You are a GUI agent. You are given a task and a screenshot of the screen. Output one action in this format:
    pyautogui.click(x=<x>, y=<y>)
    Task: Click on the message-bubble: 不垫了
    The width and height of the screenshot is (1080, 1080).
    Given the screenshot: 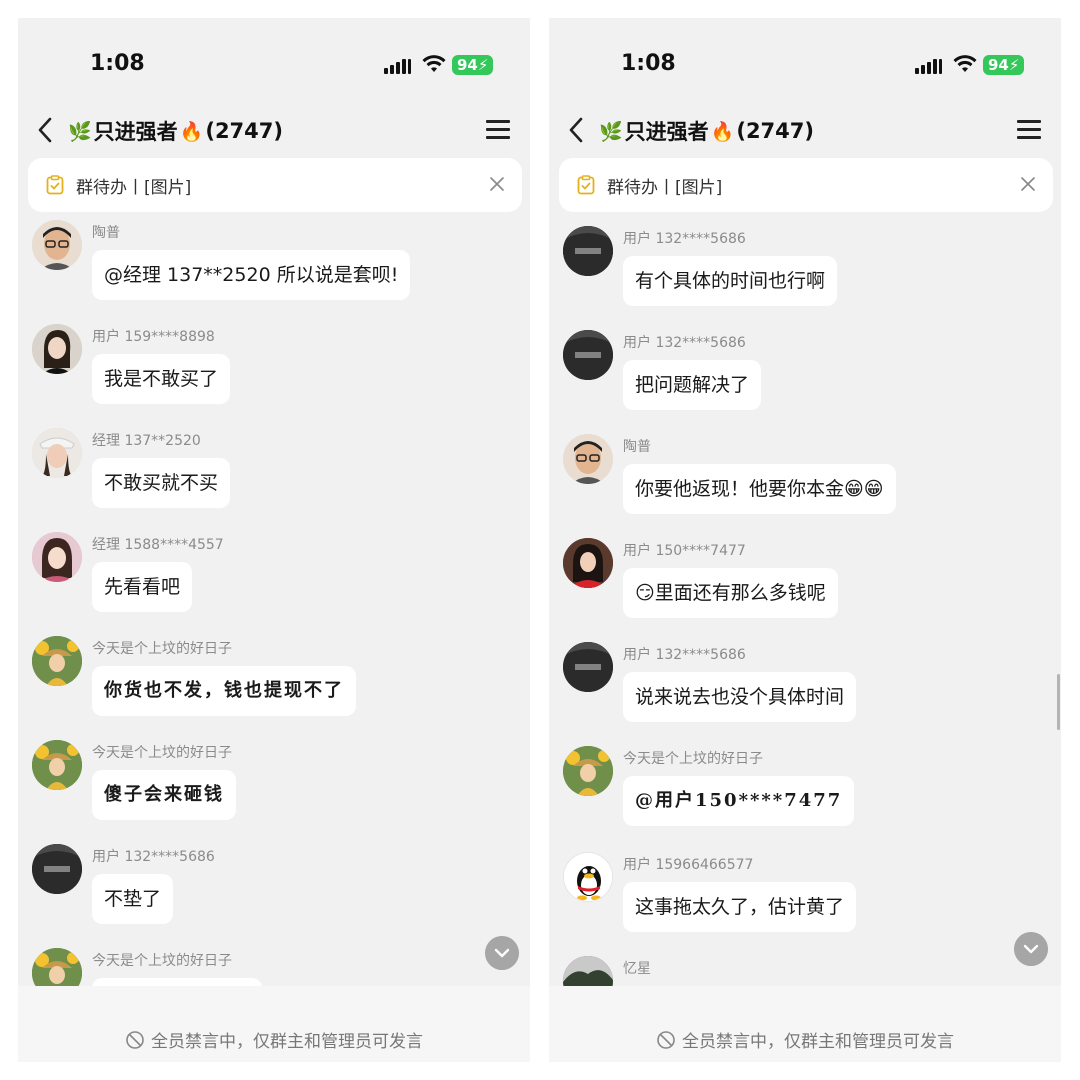 What is the action you would take?
    pyautogui.click(x=133, y=899)
    